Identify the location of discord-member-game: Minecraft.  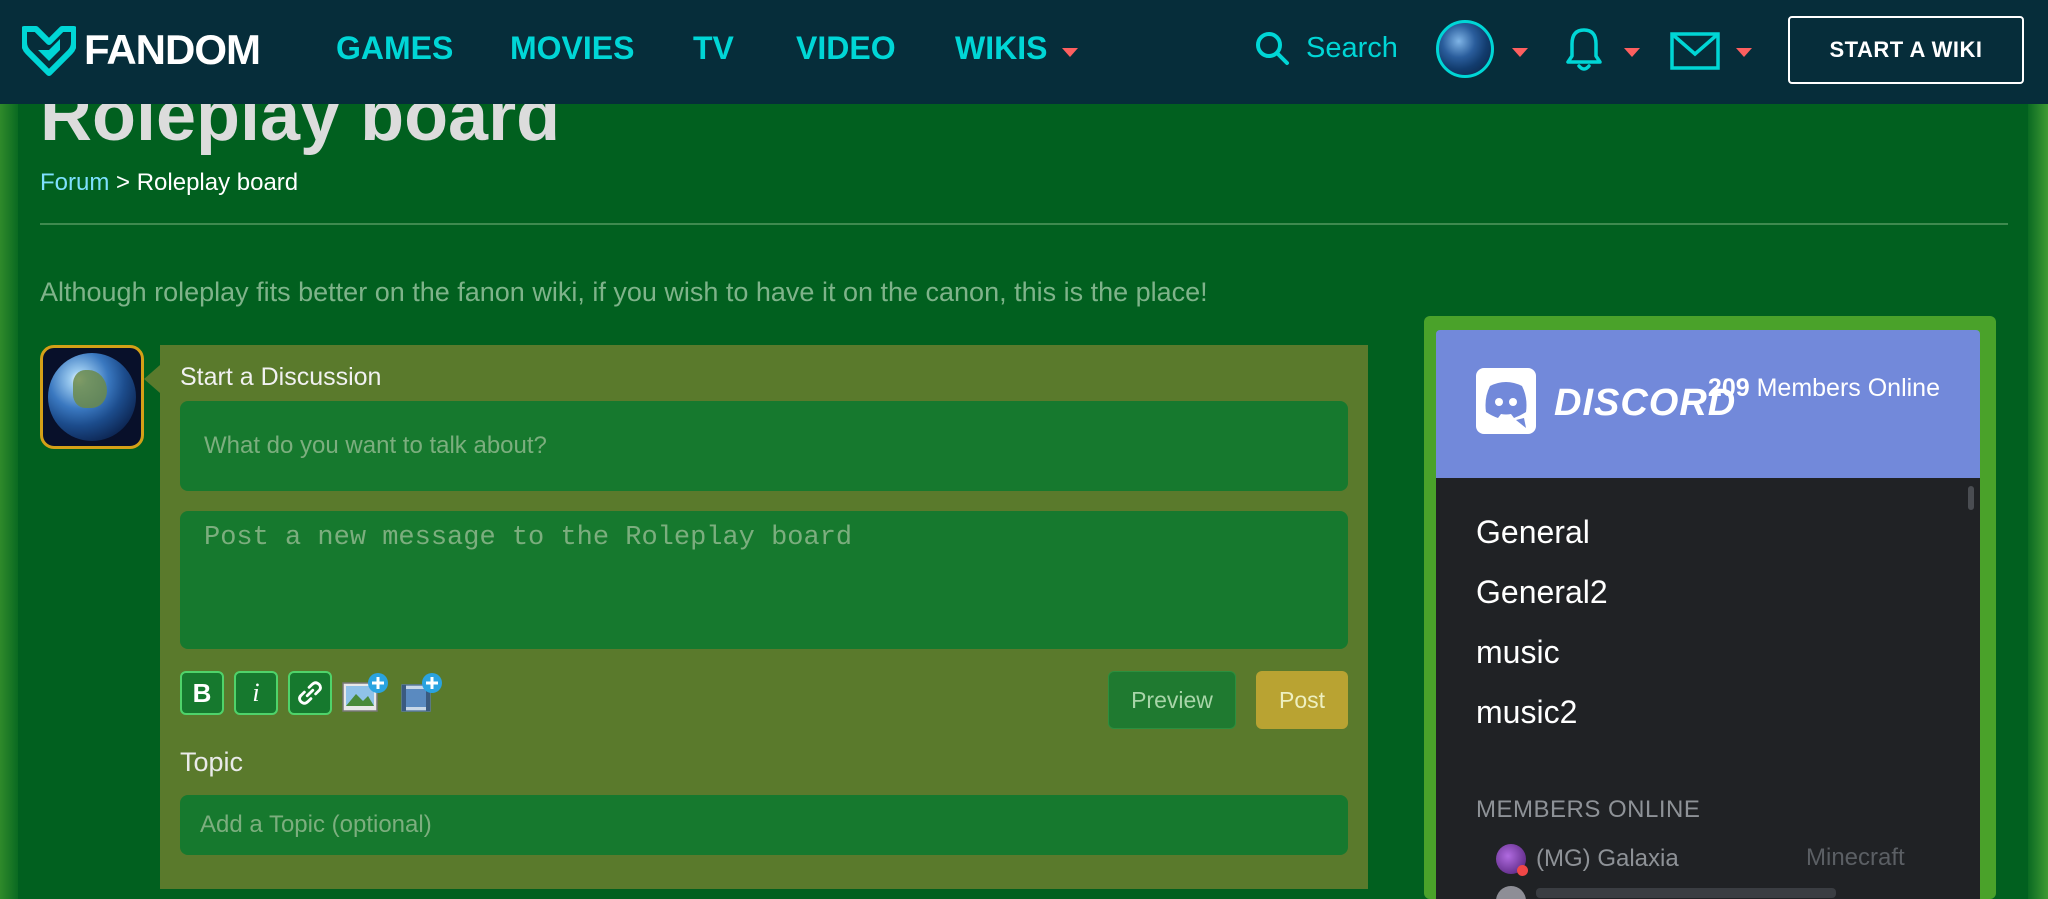
(1855, 857).